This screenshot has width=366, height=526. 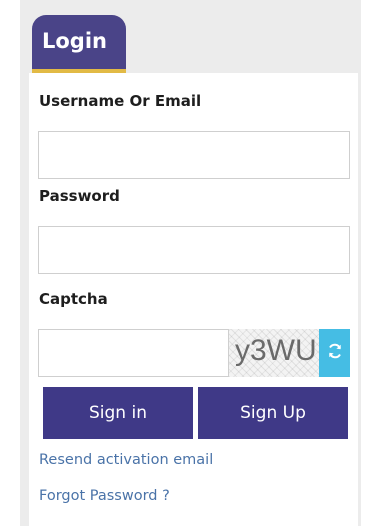 I want to click on refresh-icon, so click(x=335, y=353).